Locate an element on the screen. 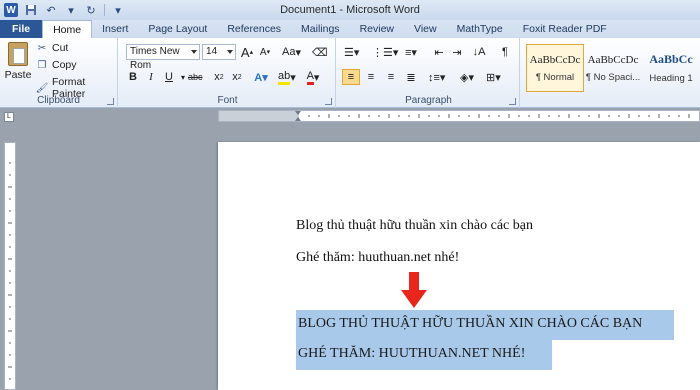 This screenshot has height=390, width=700. text-effects-icon: A▾ is located at coordinates (261, 77).